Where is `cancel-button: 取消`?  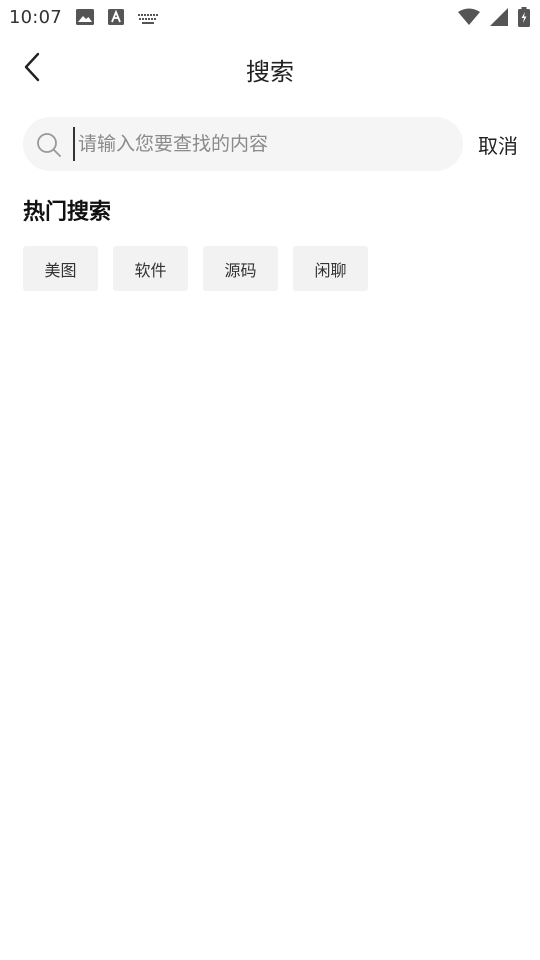 cancel-button: 取消 is located at coordinates (498, 144).